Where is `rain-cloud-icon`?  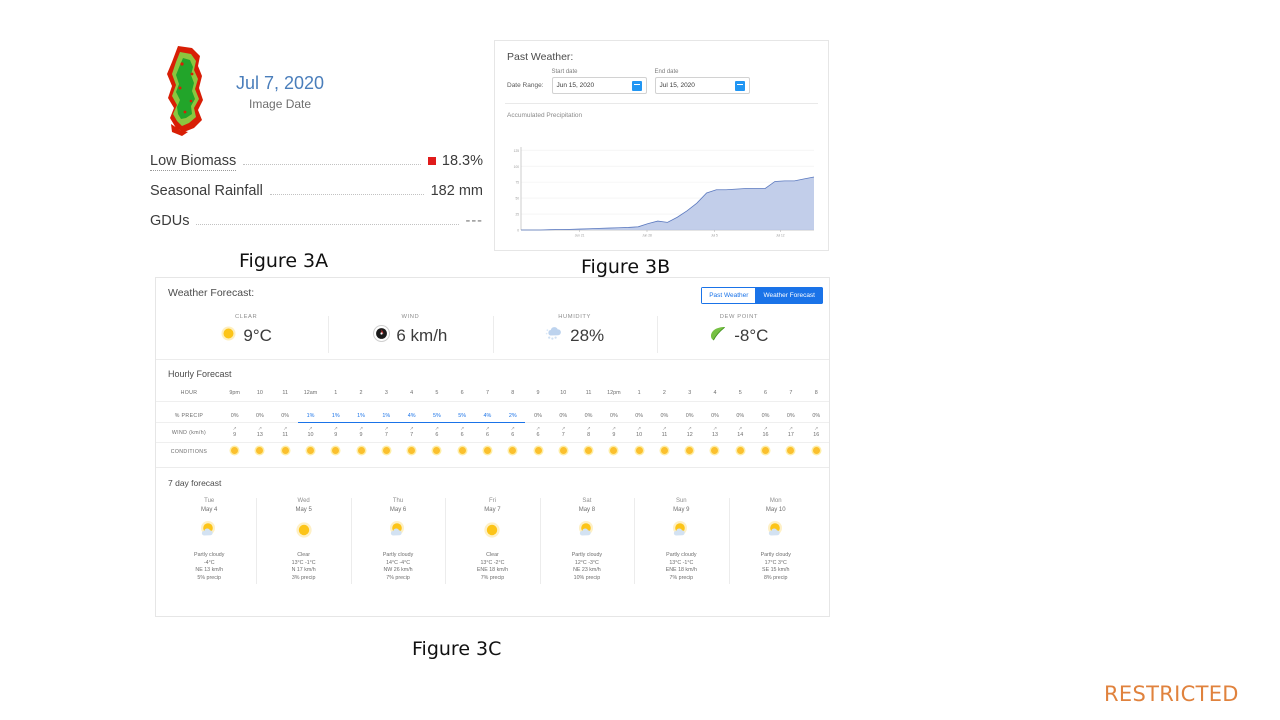 rain-cloud-icon is located at coordinates (554, 336).